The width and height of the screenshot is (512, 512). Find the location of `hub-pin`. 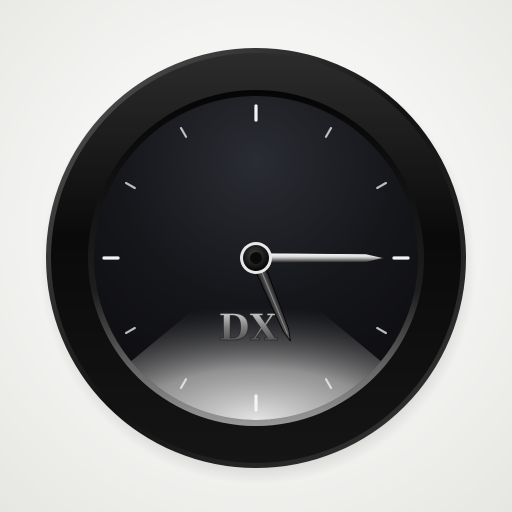

hub-pin is located at coordinates (256, 258).